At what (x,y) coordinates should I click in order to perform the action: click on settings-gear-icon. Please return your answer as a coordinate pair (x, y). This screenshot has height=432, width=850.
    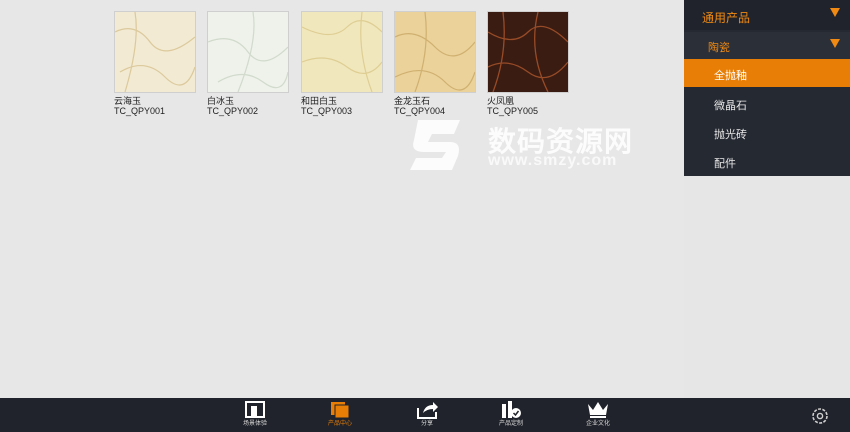
    Looking at the image, I should click on (820, 416).